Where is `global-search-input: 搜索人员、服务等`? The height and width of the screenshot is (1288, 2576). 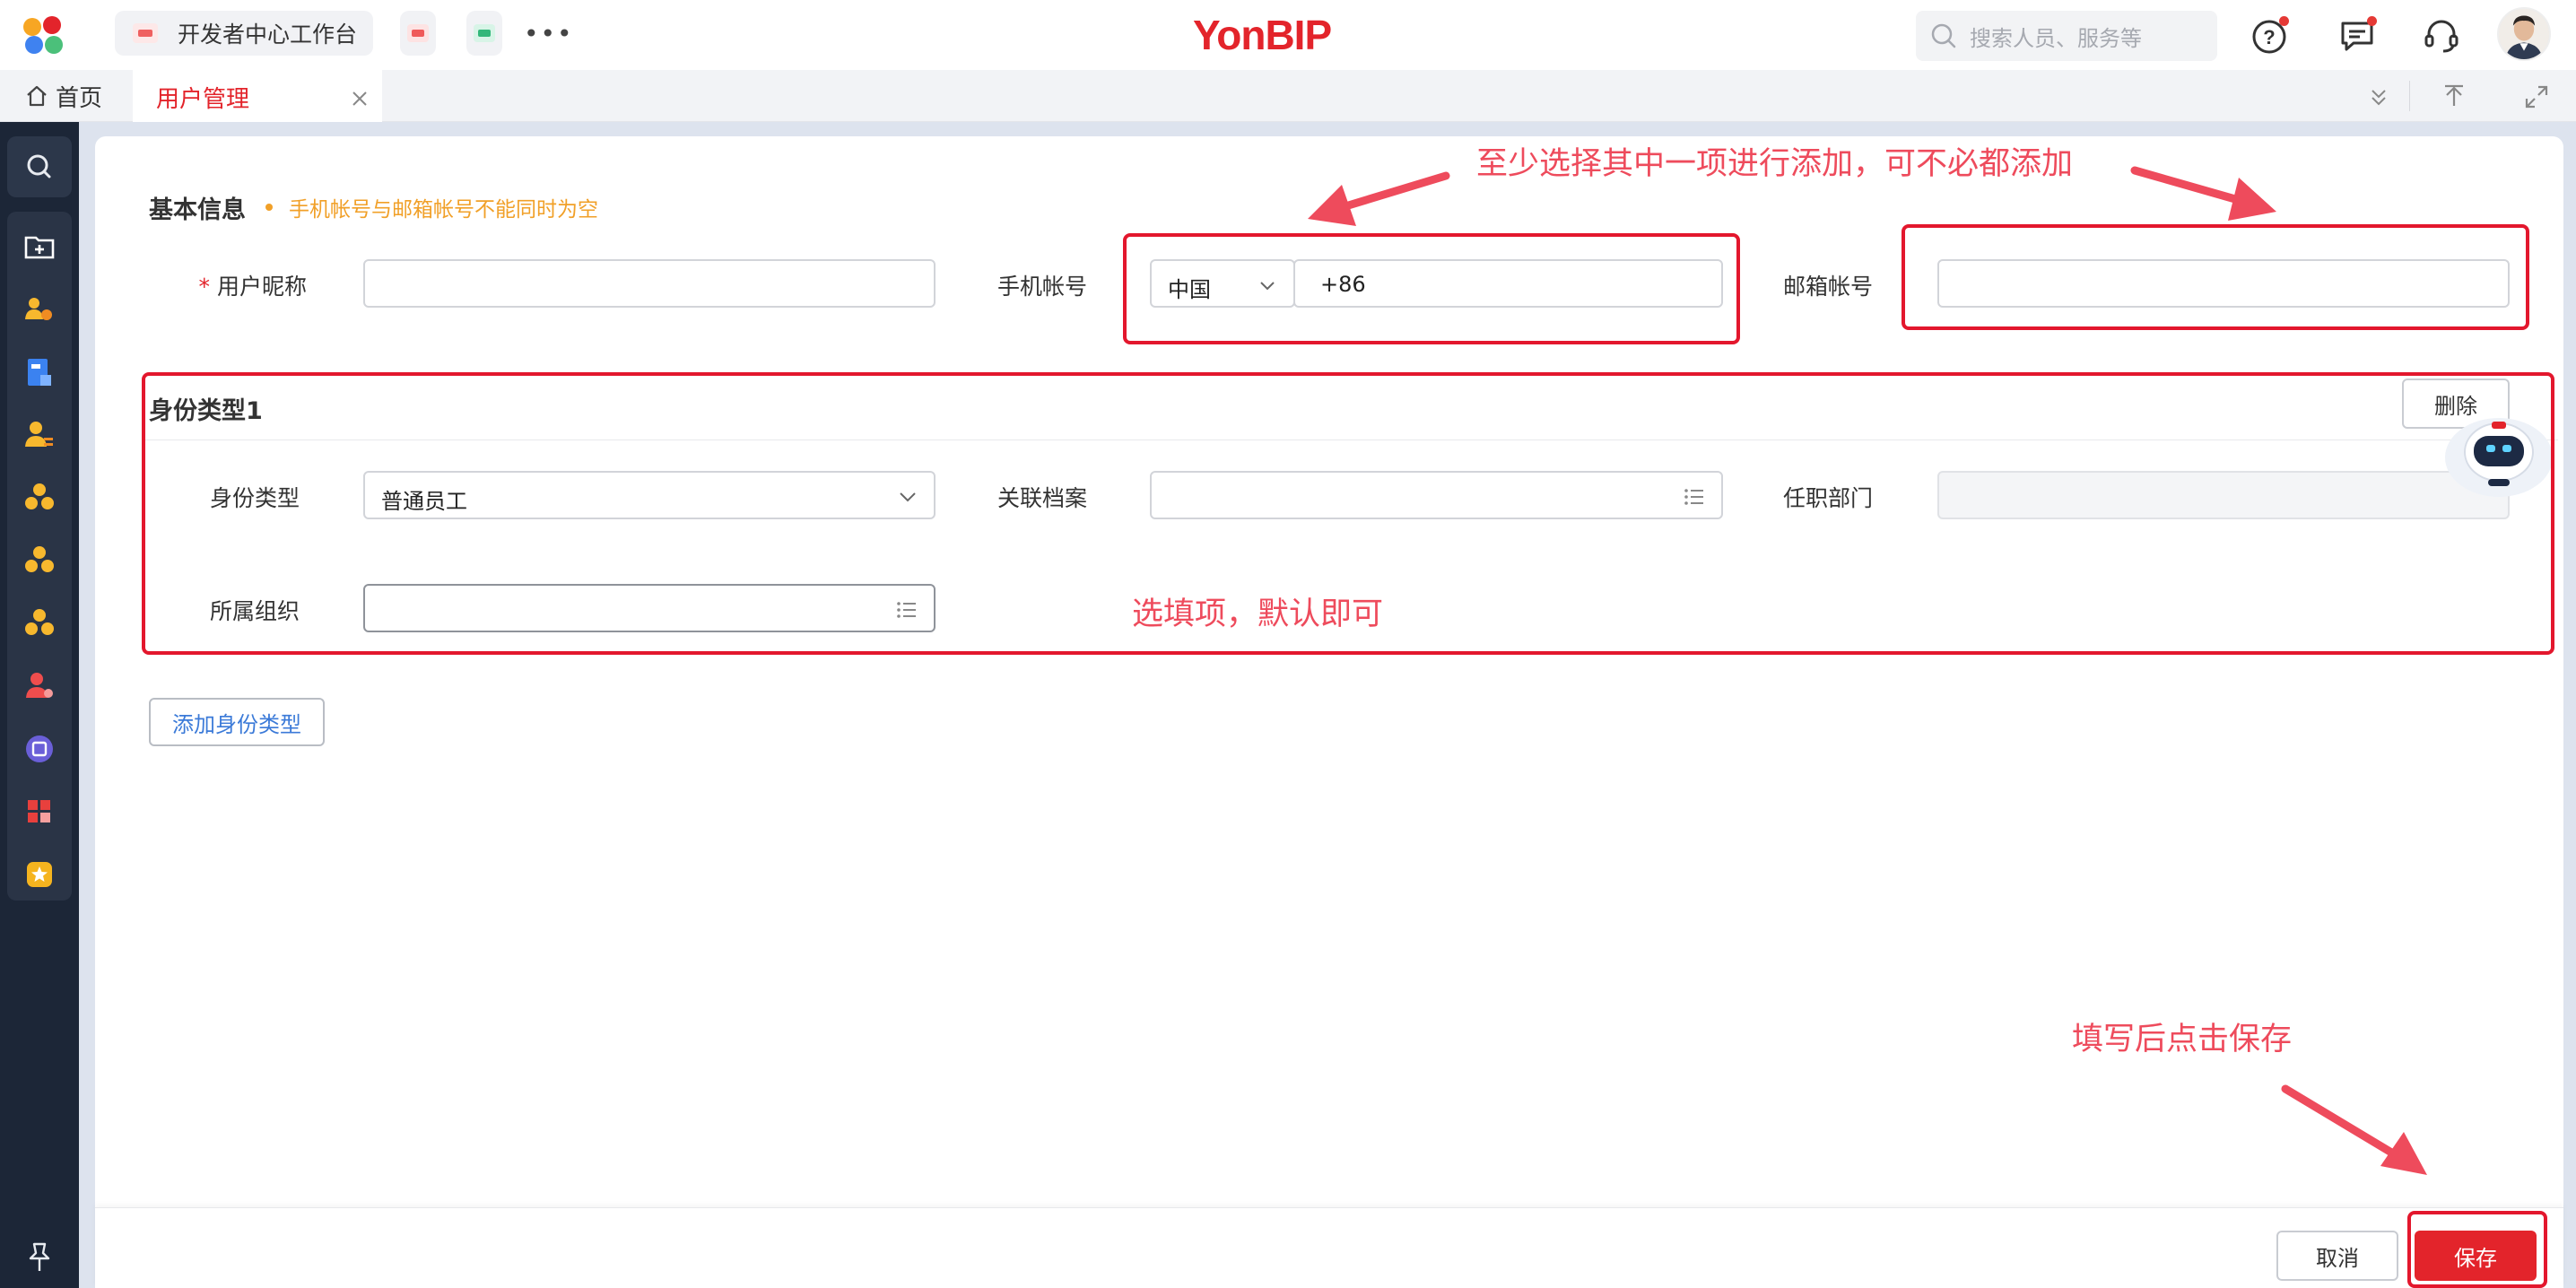 global-search-input: 搜索人员、服务等 is located at coordinates (2066, 36).